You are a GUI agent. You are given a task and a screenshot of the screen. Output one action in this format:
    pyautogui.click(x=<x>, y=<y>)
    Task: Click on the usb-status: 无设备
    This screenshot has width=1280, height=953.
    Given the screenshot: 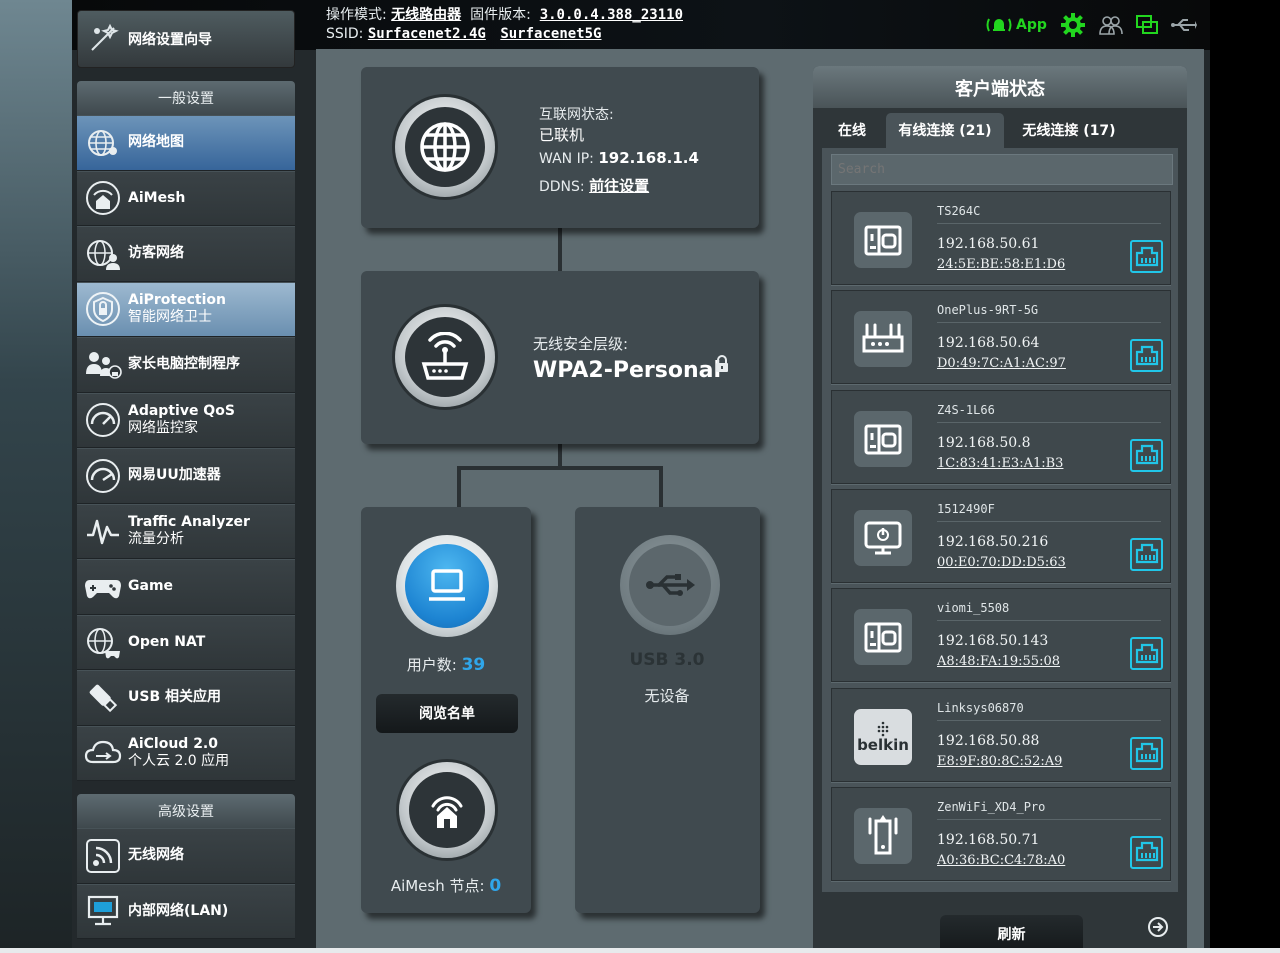 What is the action you would take?
    pyautogui.click(x=667, y=696)
    